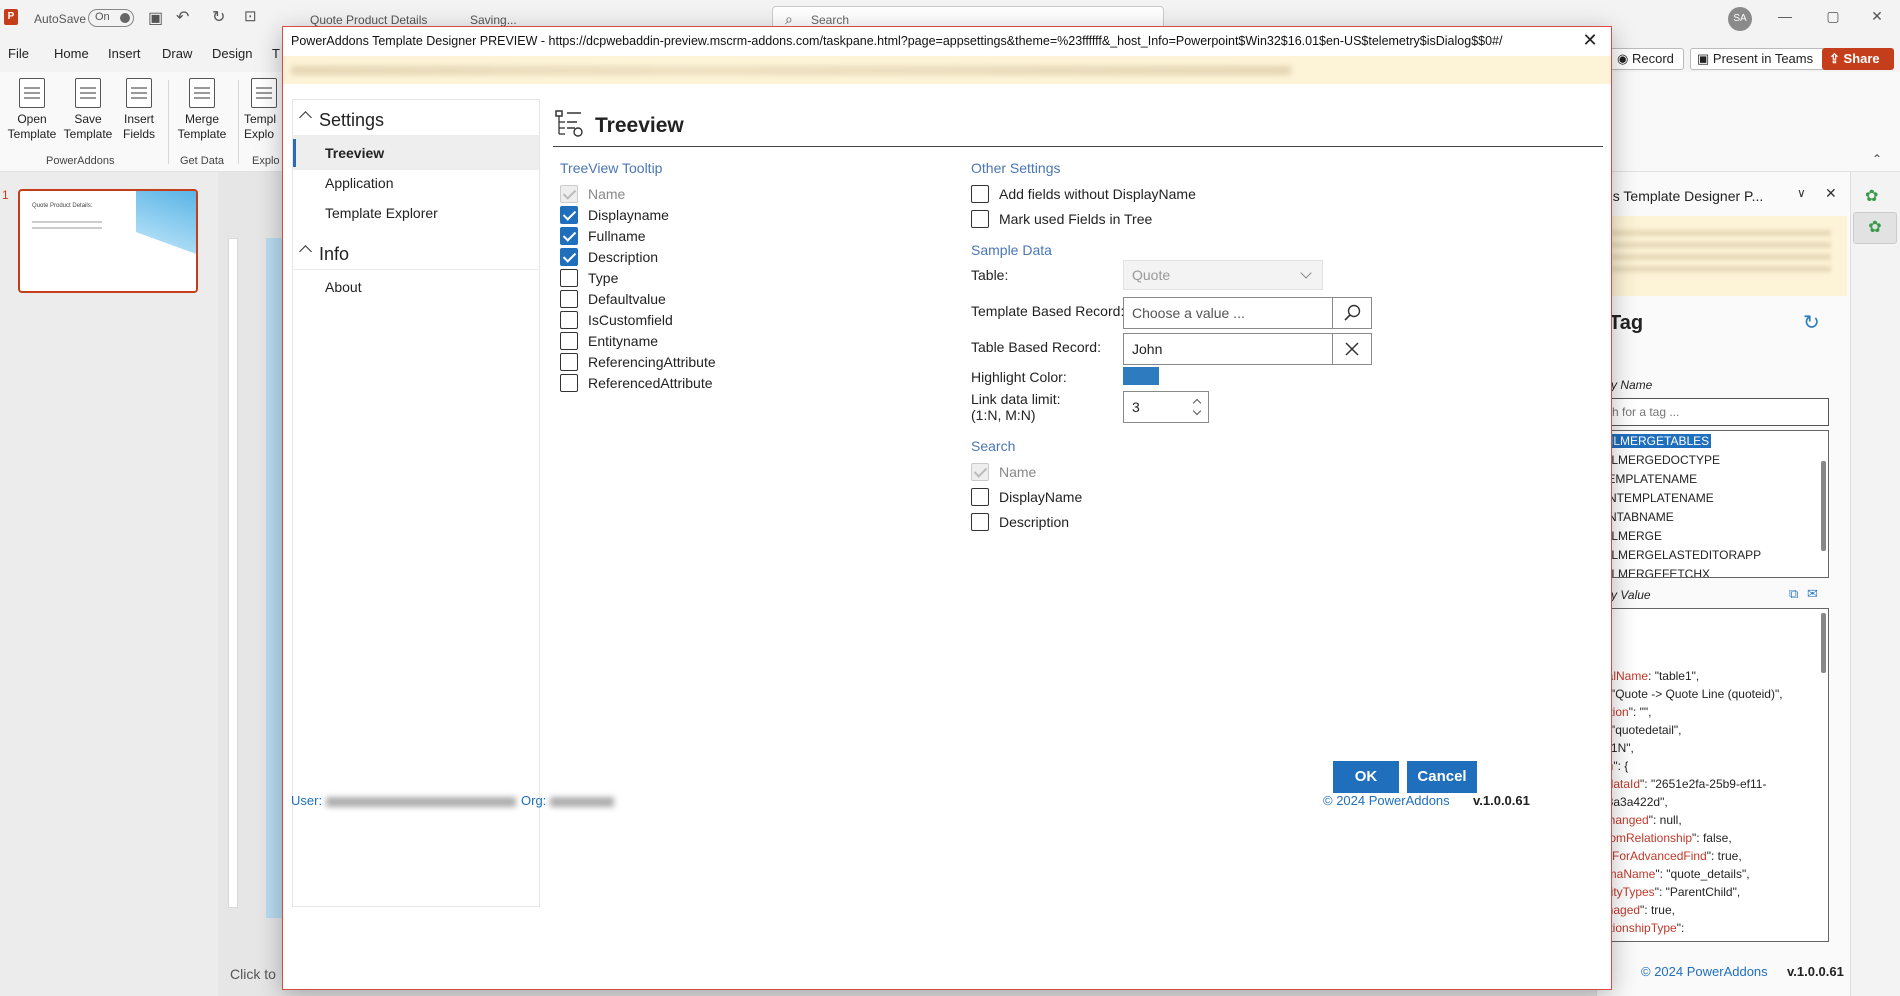 This screenshot has width=1900, height=996. What do you see at coordinates (1660, 460) in the screenshot?
I see `tag-item: AILMERGEDOCTYPE` at bounding box center [1660, 460].